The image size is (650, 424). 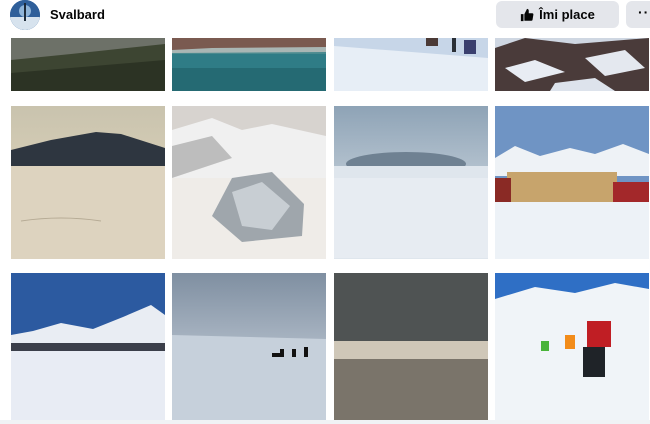 What do you see at coordinates (325, 422) in the screenshot?
I see `page-bottom-strip` at bounding box center [325, 422].